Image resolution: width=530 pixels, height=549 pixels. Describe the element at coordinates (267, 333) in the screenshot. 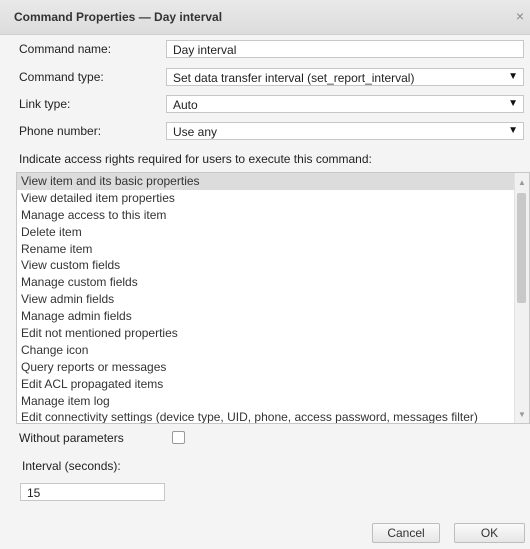

I see `access-right-item: Edit not mentioned properties` at that location.